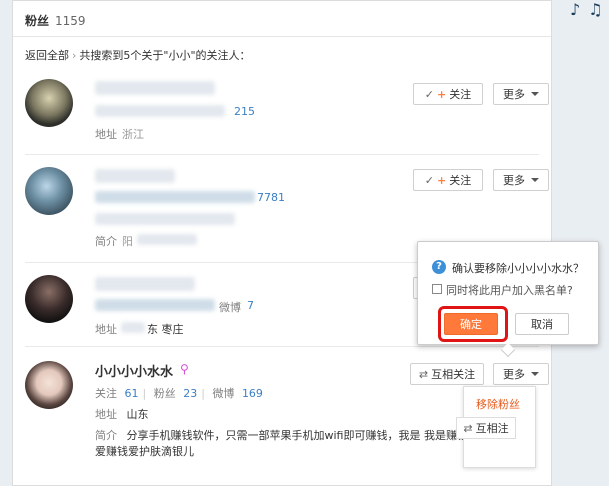  What do you see at coordinates (165, 55) in the screenshot?
I see `search-result-text: 共搜索到5个关于"小小"的关注人：` at bounding box center [165, 55].